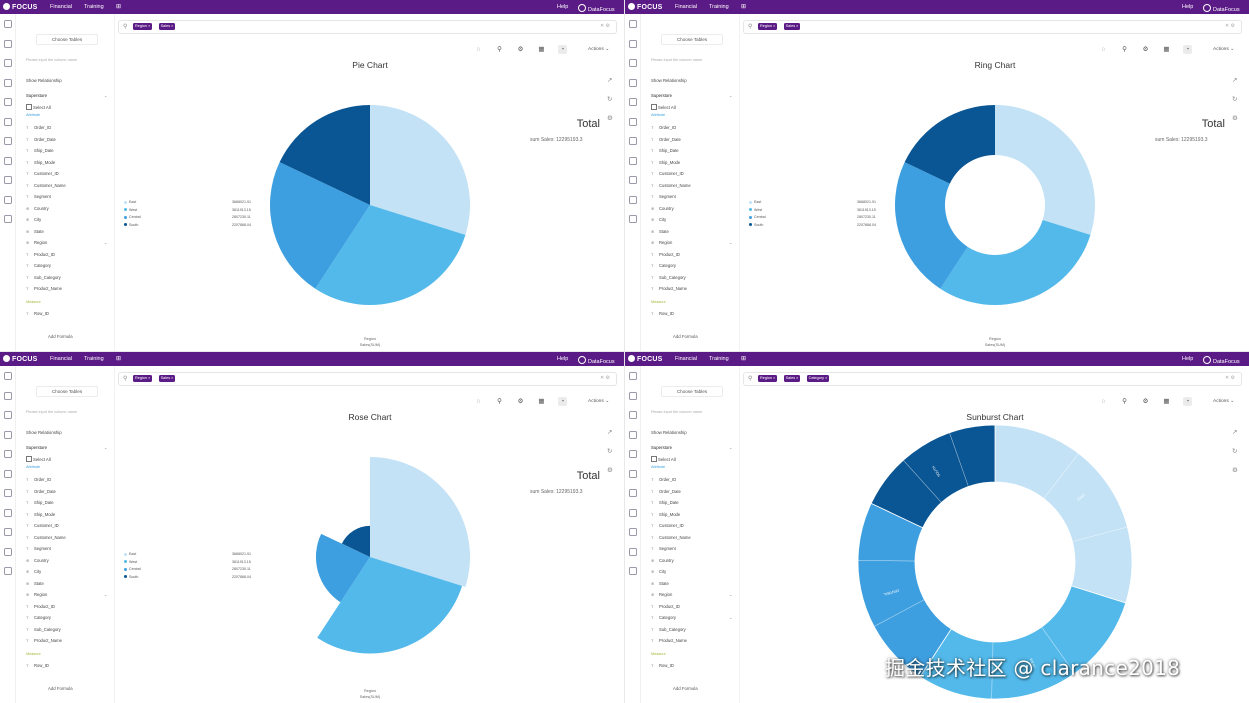 Image resolution: width=1249 pixels, height=703 pixels. I want to click on document-icon, so click(633, 180).